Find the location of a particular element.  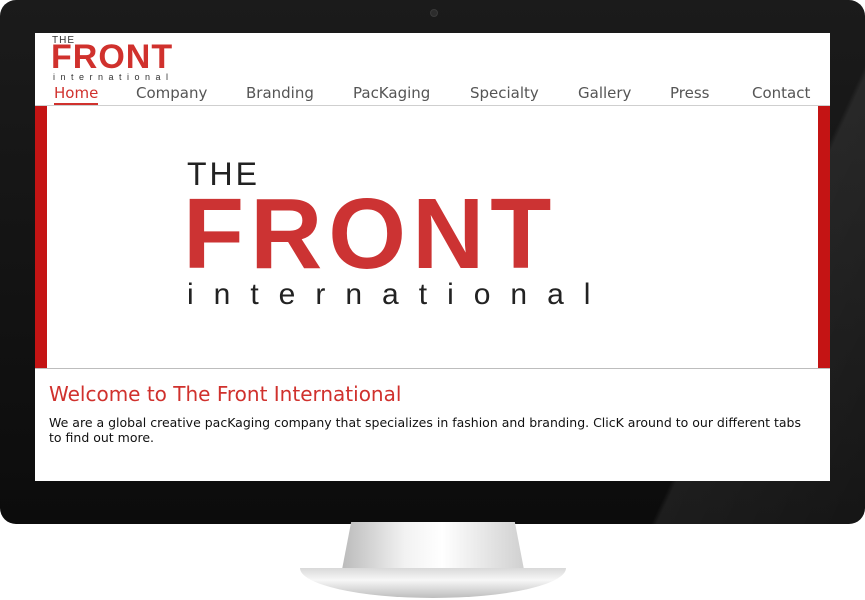

logo-front: FRONT is located at coordinates (112, 57).